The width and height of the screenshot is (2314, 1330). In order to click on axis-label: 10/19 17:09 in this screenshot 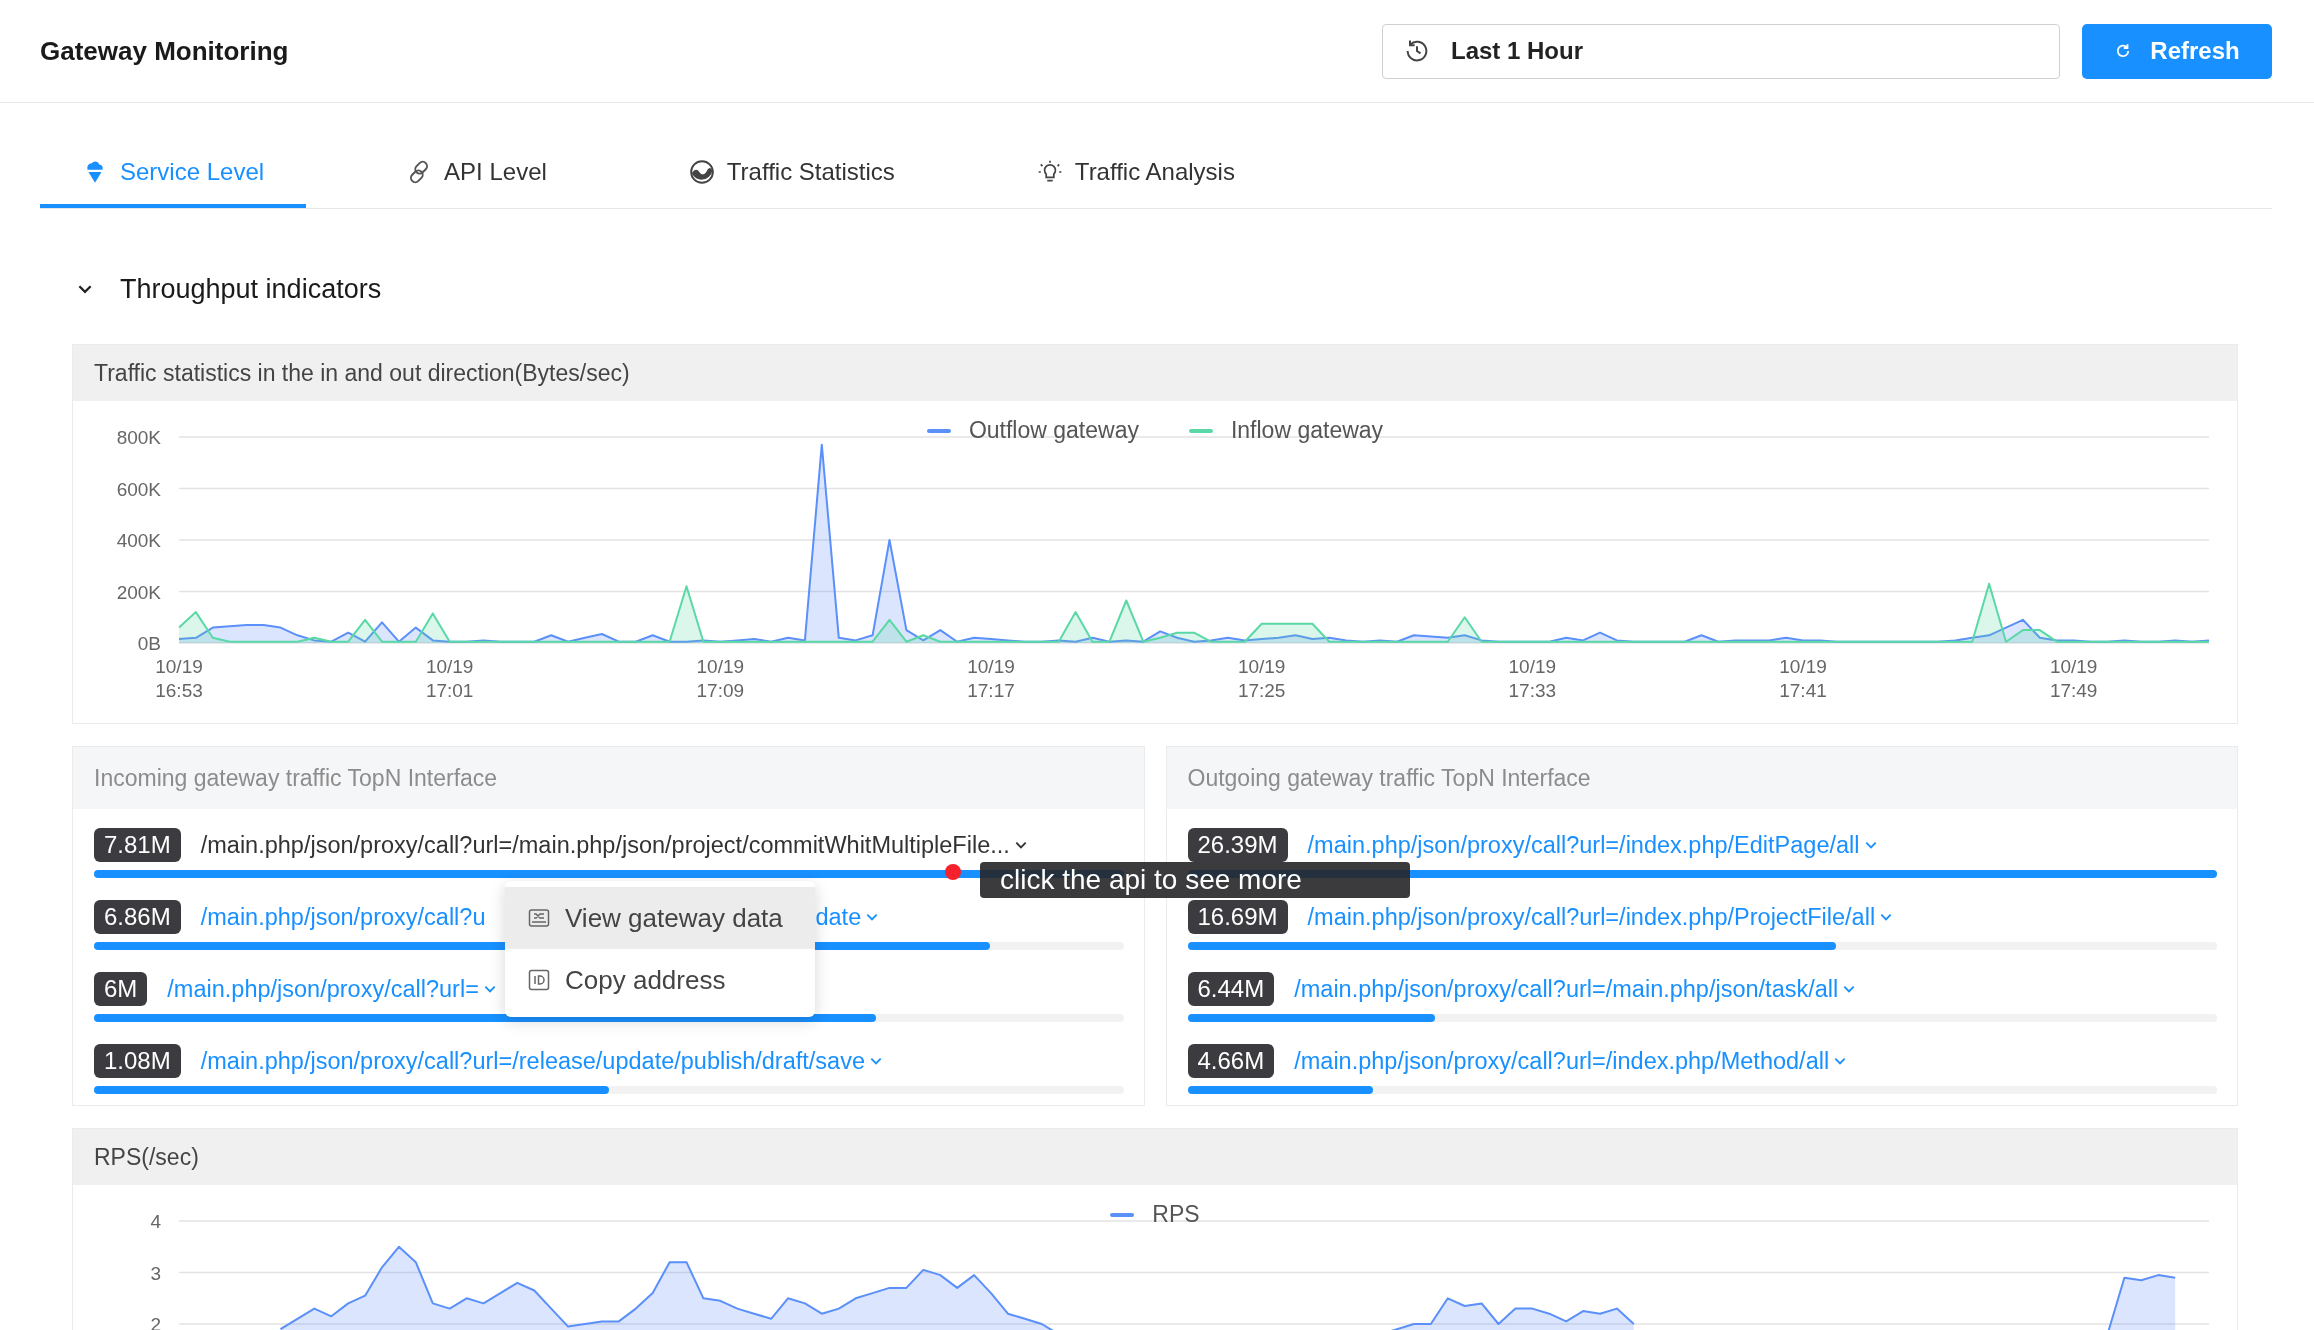, I will do `click(720, 678)`.